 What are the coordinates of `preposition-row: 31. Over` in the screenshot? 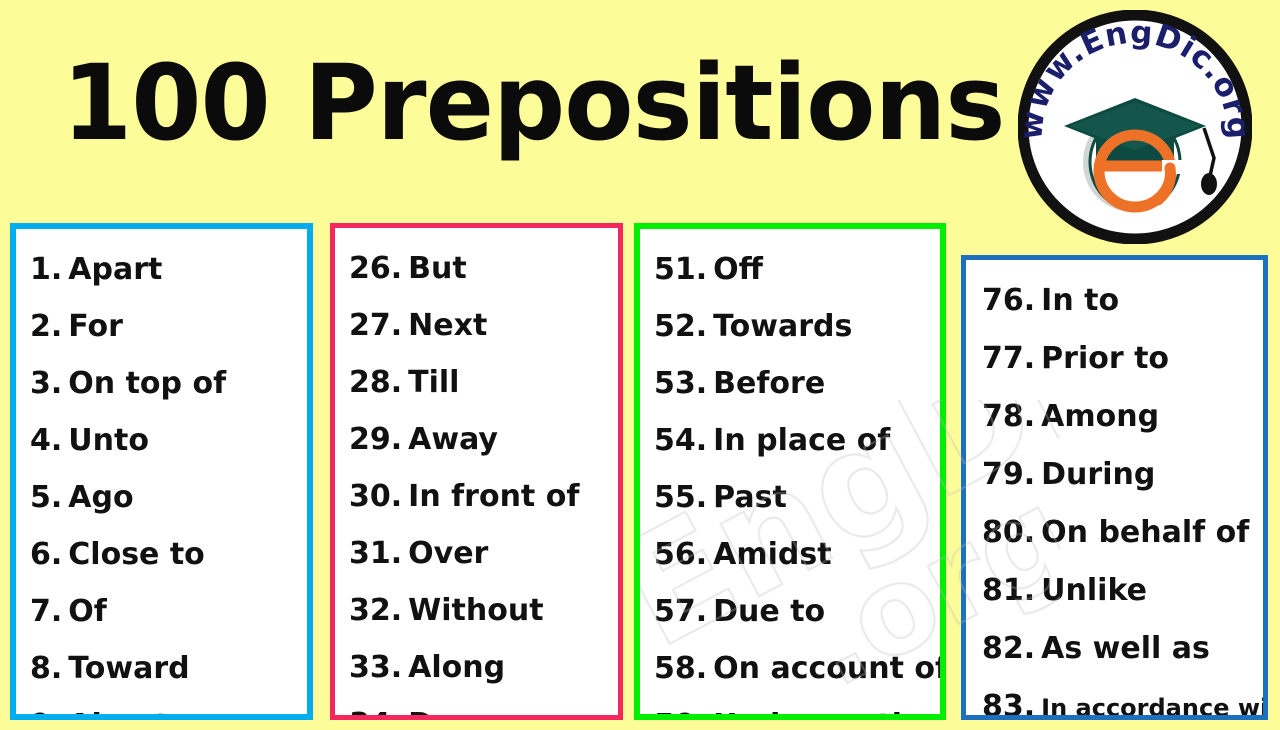 It's located at (476, 553).